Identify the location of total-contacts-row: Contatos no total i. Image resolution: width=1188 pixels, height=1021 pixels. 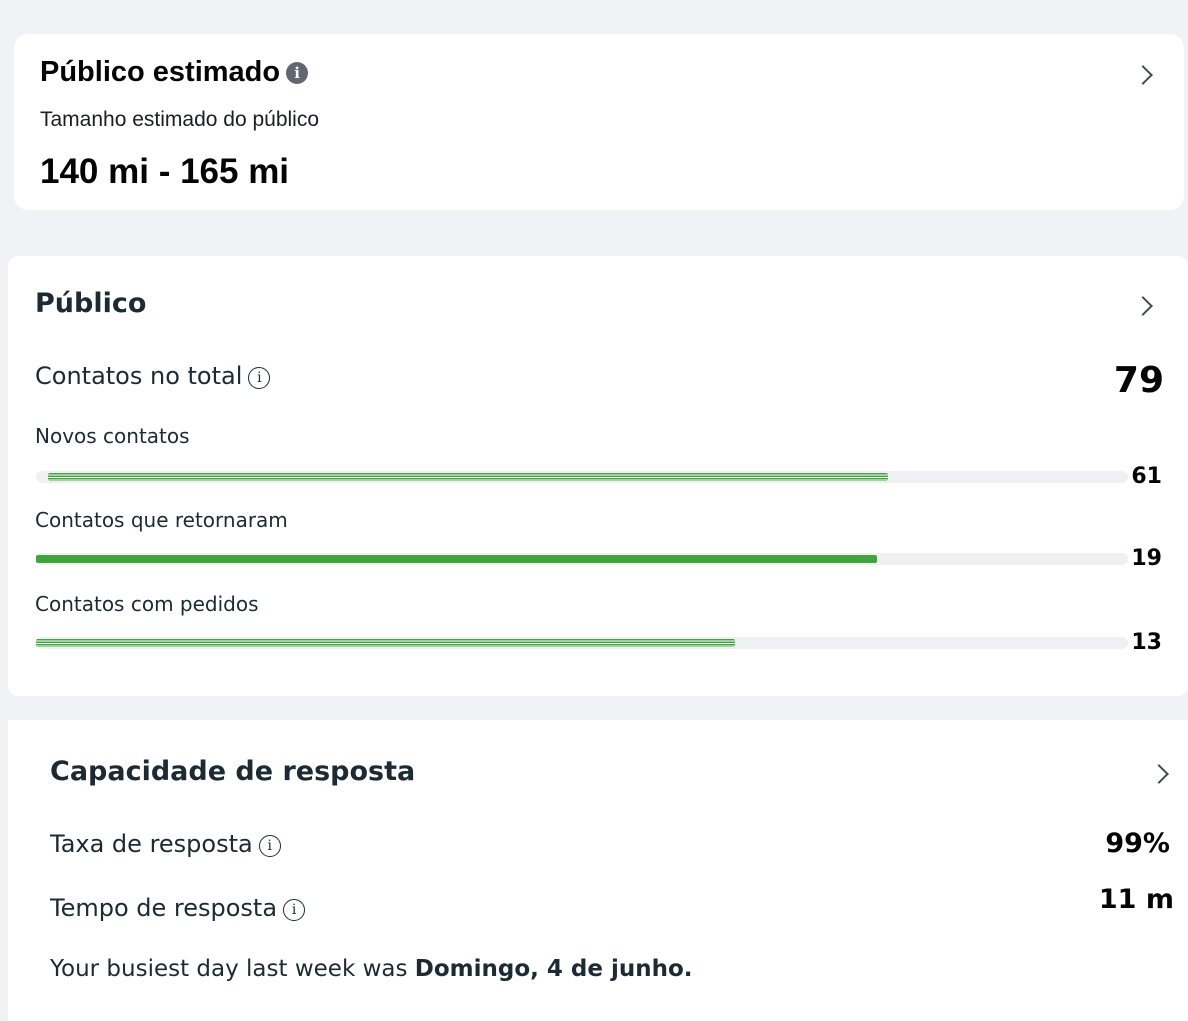
(153, 376).